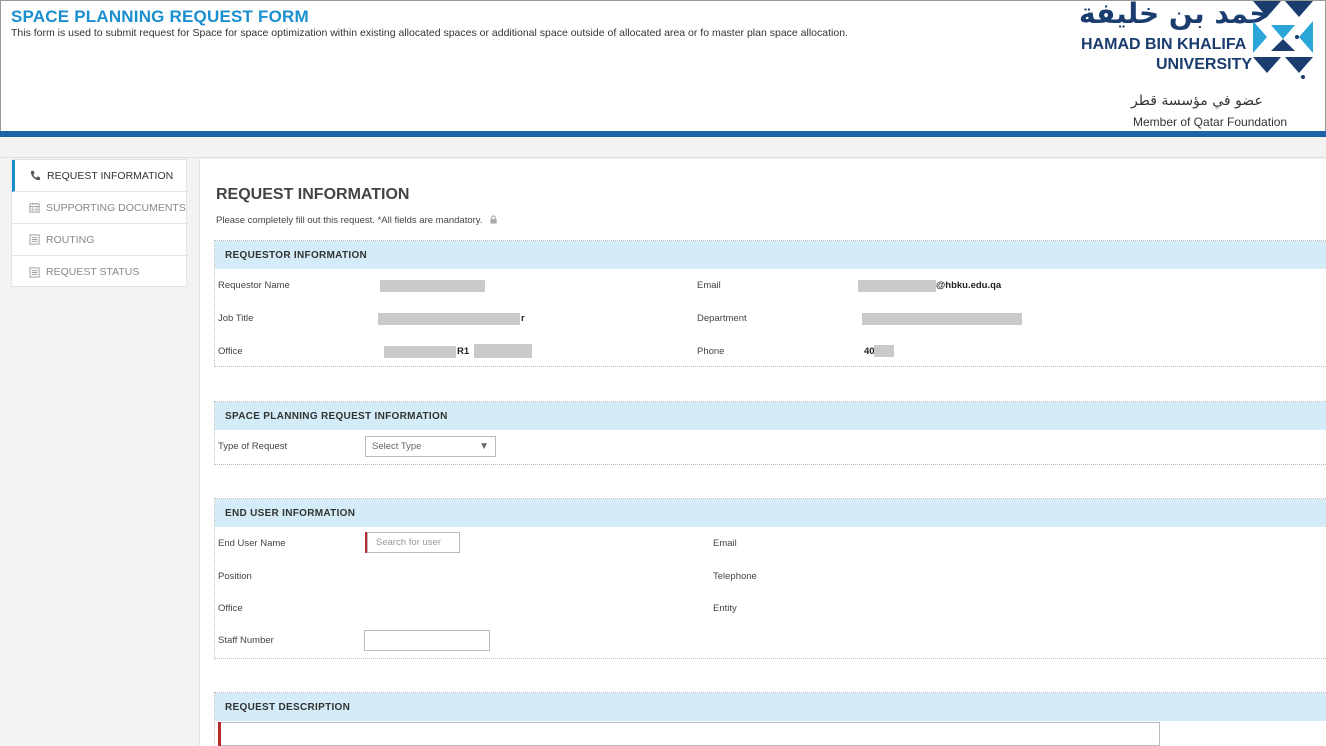 This screenshot has height=746, width=1326. What do you see at coordinates (725, 608) in the screenshot?
I see `entity-label: Entity` at bounding box center [725, 608].